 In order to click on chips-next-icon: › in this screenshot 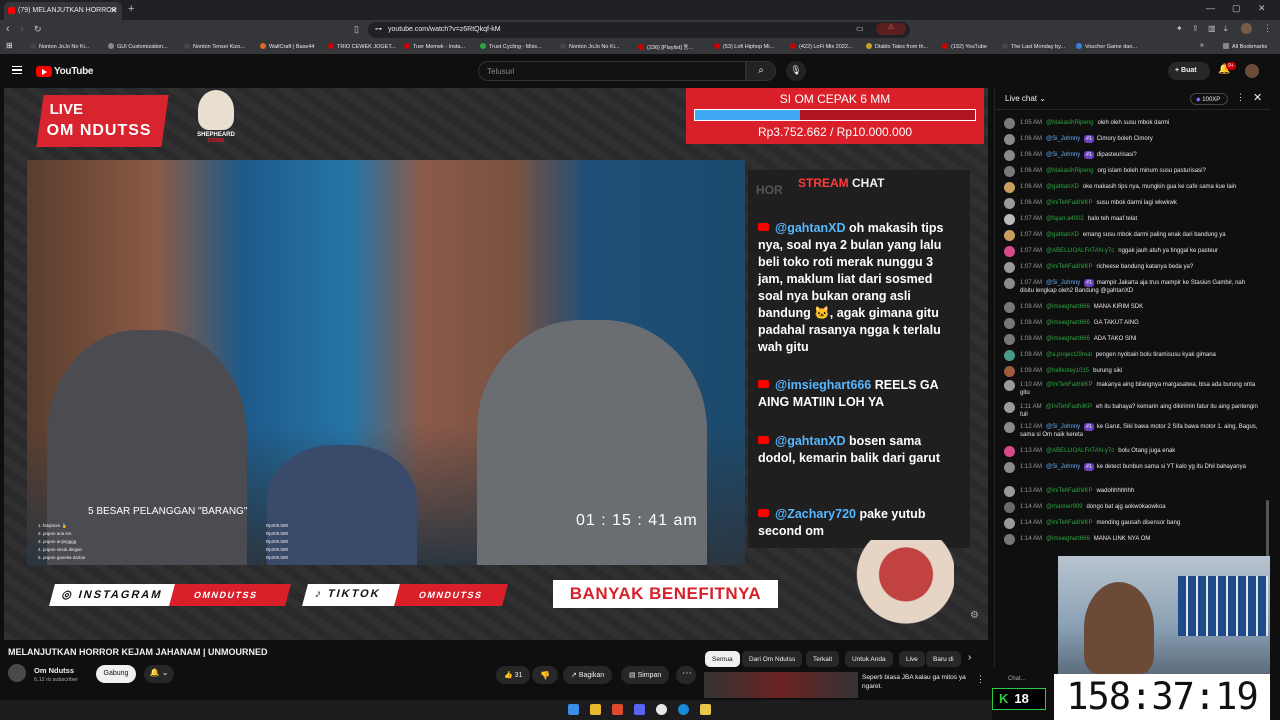, I will do `click(969, 657)`.